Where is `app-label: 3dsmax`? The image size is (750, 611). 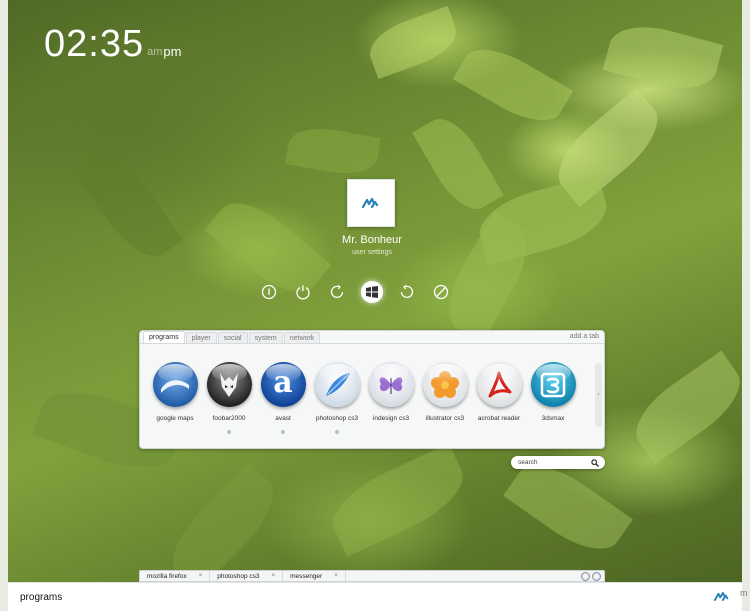 app-label: 3dsmax is located at coordinates (553, 418).